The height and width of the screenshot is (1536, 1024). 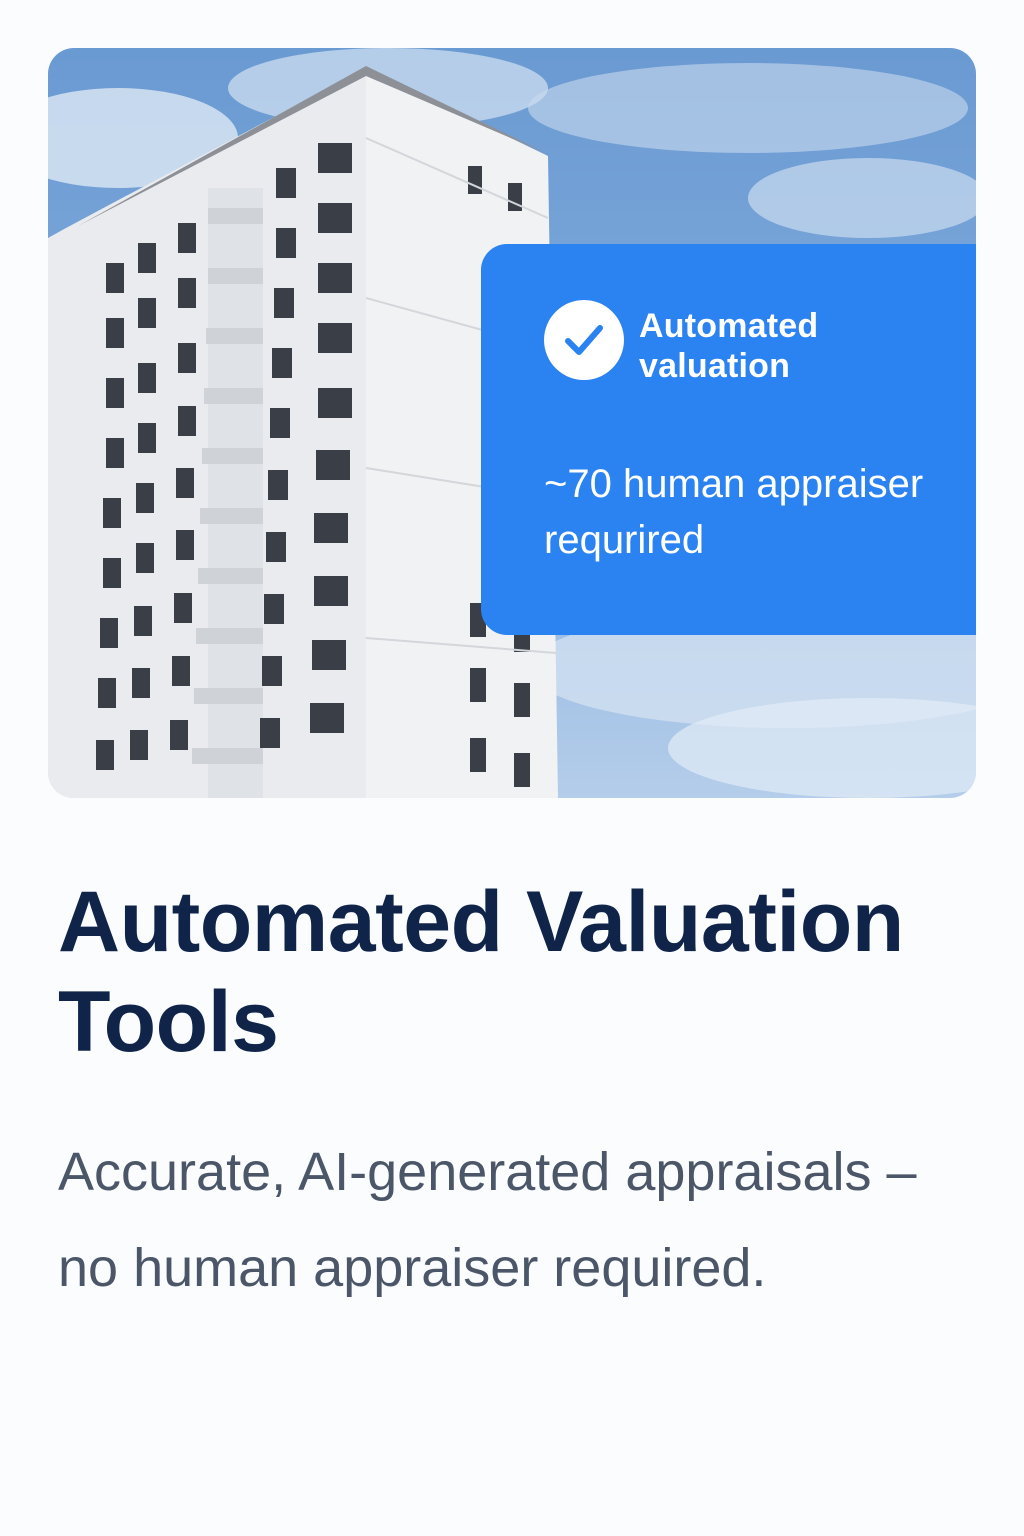 I want to click on badge-note: ~70 human appraiser requrired, so click(x=734, y=512).